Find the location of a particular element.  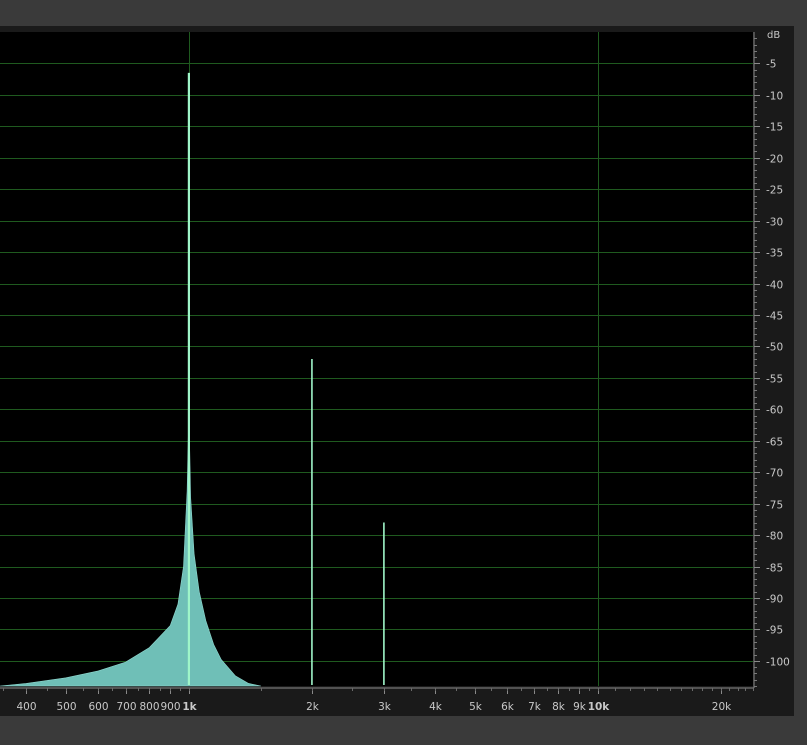

x-tick-label: 3k is located at coordinates (385, 707).